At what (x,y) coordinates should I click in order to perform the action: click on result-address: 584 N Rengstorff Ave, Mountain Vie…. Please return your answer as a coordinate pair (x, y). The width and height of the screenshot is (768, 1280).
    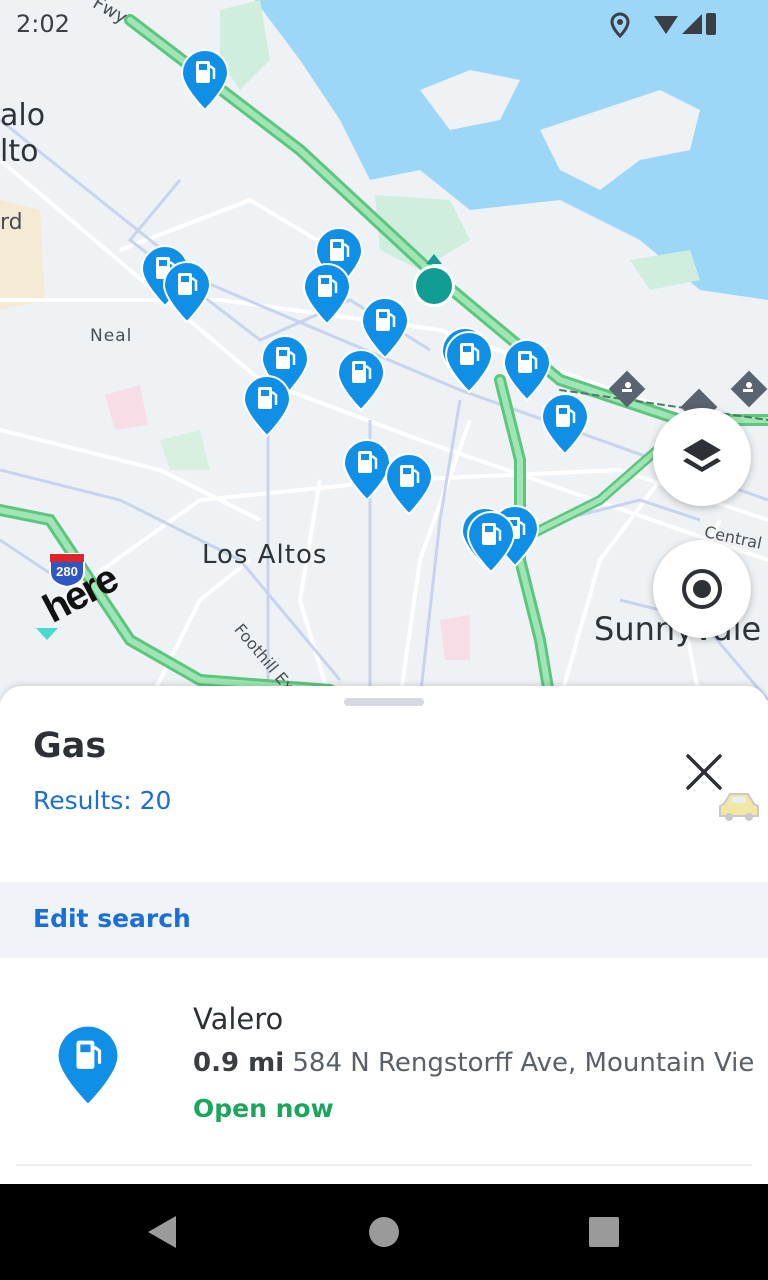
    Looking at the image, I should click on (522, 1063).